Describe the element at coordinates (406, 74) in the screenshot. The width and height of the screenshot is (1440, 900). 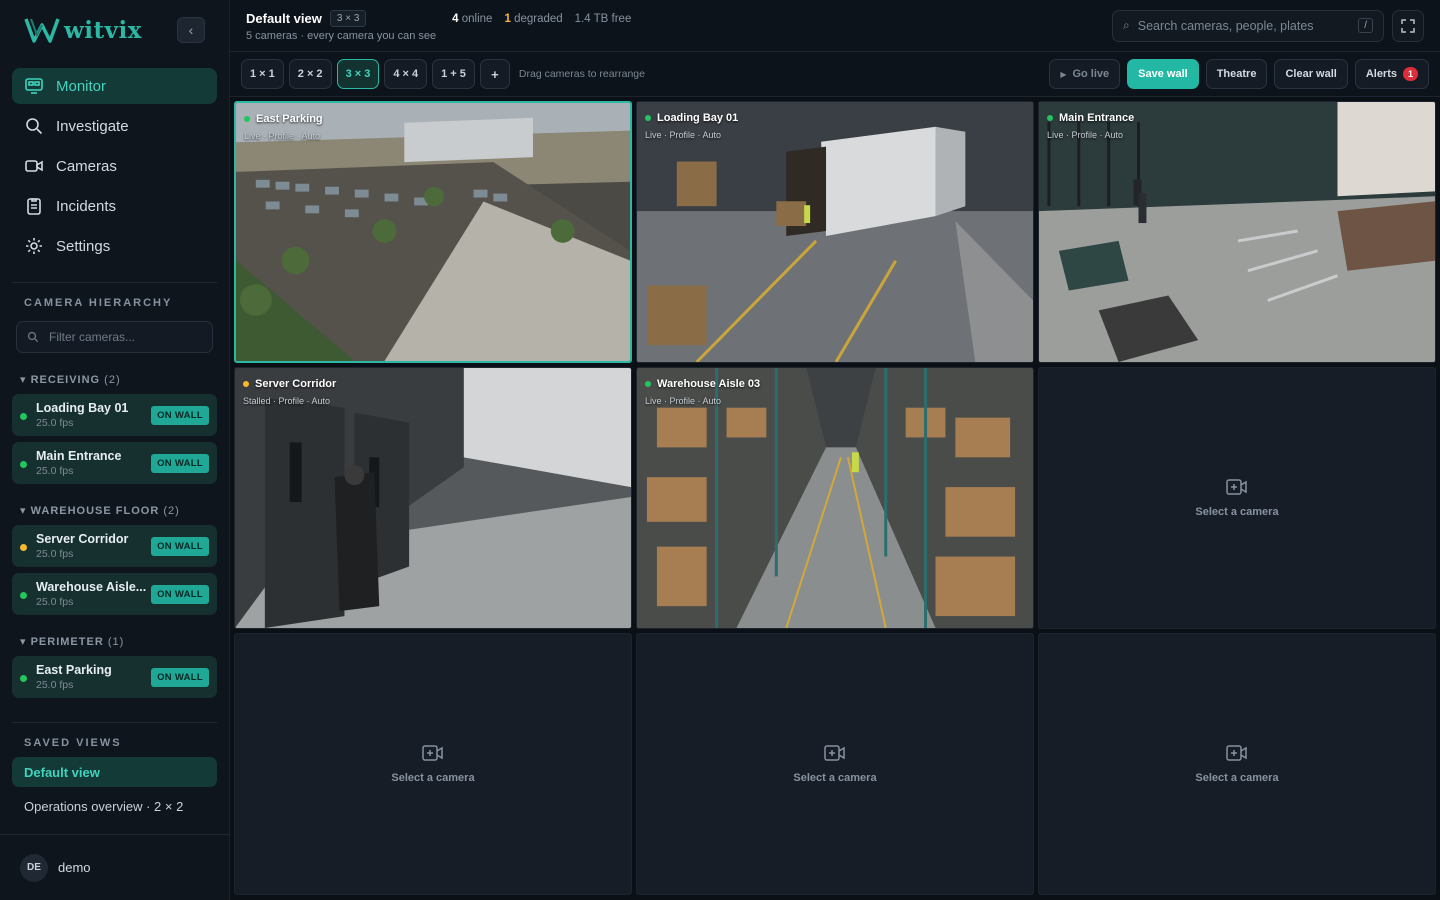
I see `layout-4x4-button: 4 × 4` at that location.